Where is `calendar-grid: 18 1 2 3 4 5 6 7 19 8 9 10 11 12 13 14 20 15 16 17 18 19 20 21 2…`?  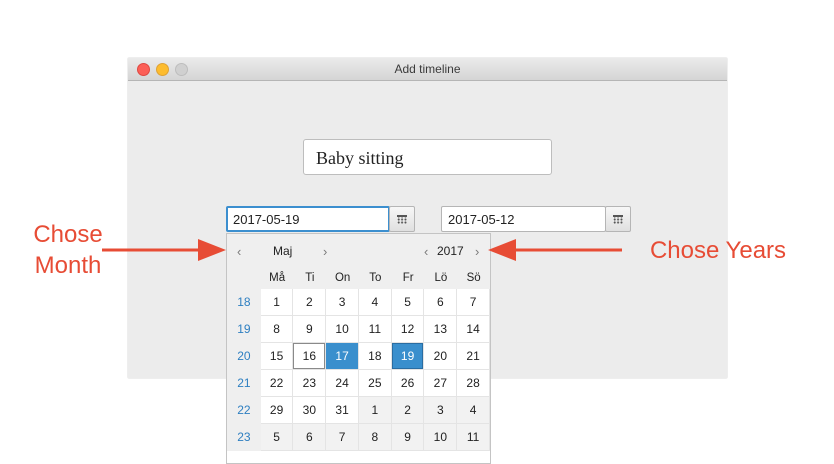 calendar-grid: 18 1 2 3 4 5 6 7 19 8 9 10 11 12 13 14 20 15 16 17 18 19 20 21 2… is located at coordinates (358, 370).